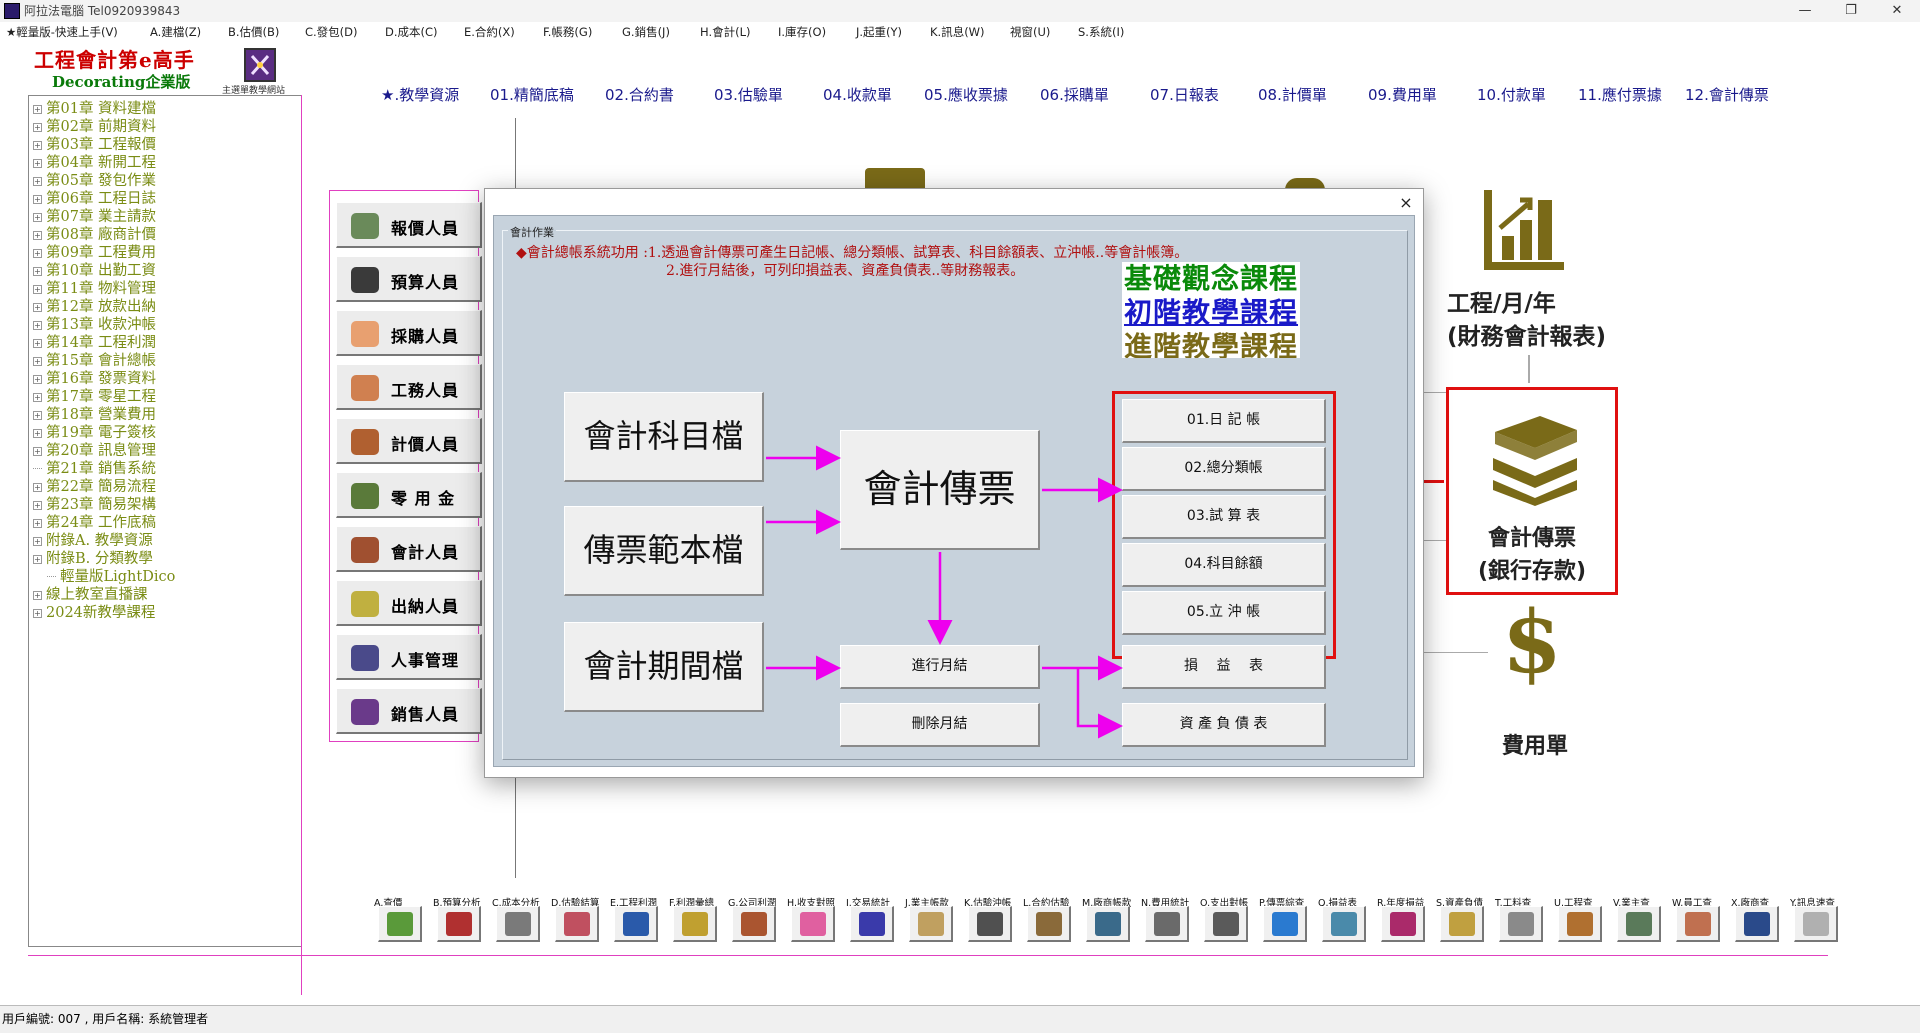 The image size is (1920, 1033). I want to click on menu-inventory: I.庫存(O), so click(802, 32).